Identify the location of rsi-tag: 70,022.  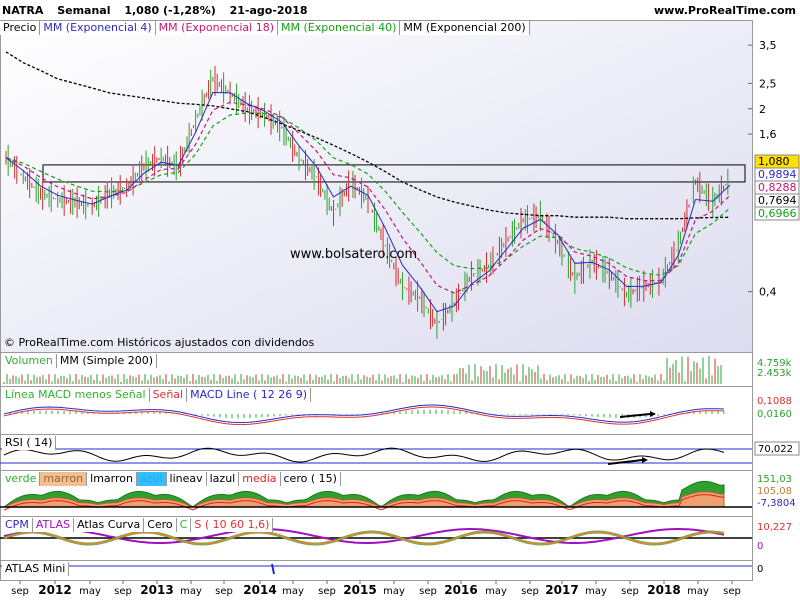
(775, 449).